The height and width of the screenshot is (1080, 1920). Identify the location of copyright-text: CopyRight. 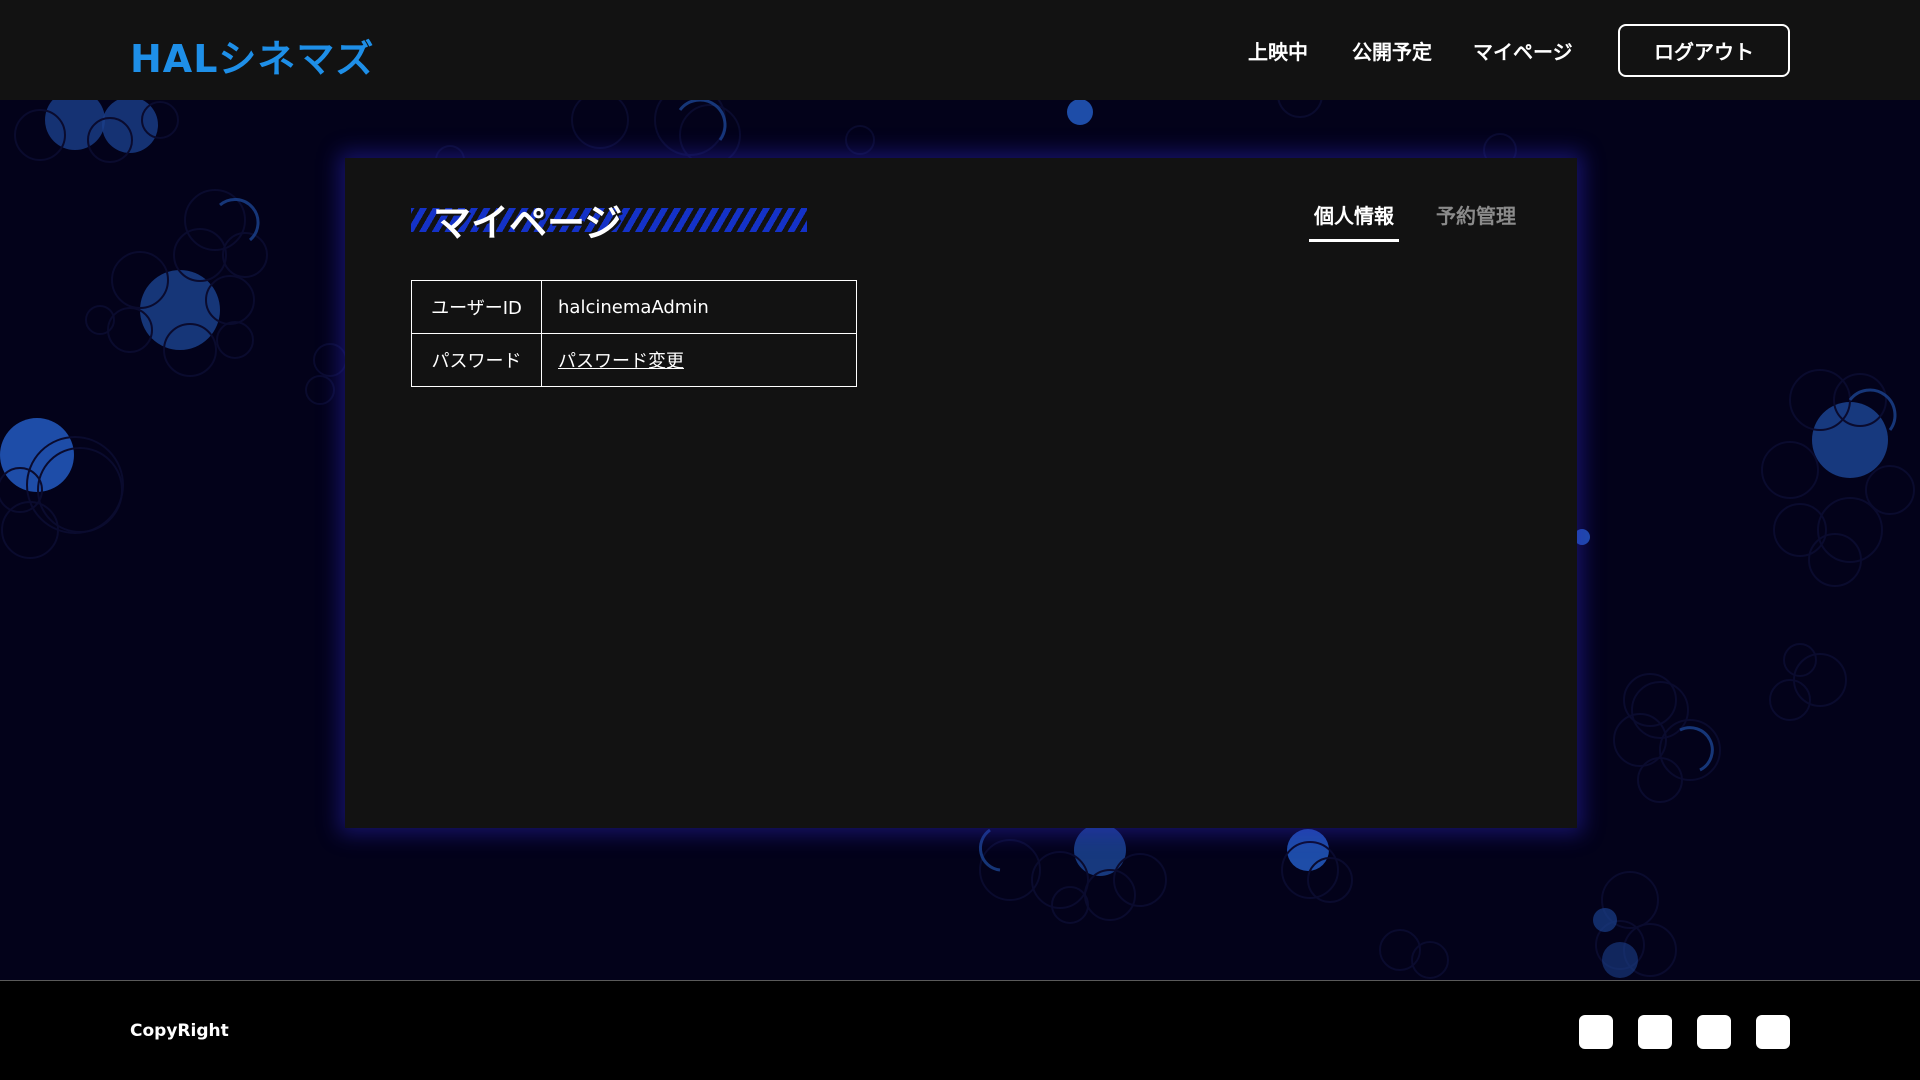
(179, 1031).